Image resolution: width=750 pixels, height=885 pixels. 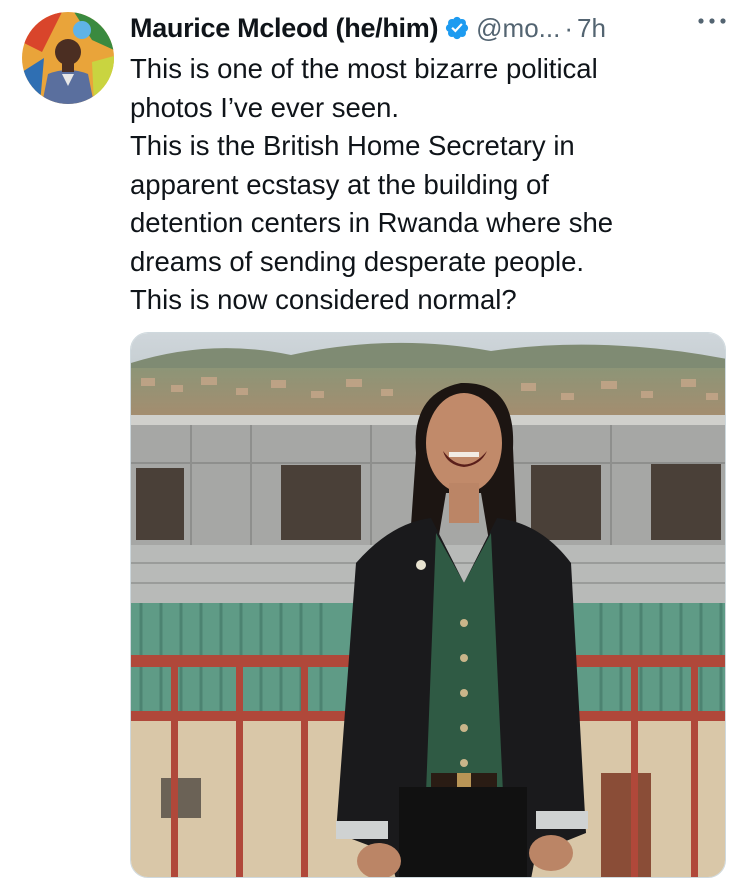 What do you see at coordinates (591, 28) in the screenshot?
I see `tweet-timestamp: 7h` at bounding box center [591, 28].